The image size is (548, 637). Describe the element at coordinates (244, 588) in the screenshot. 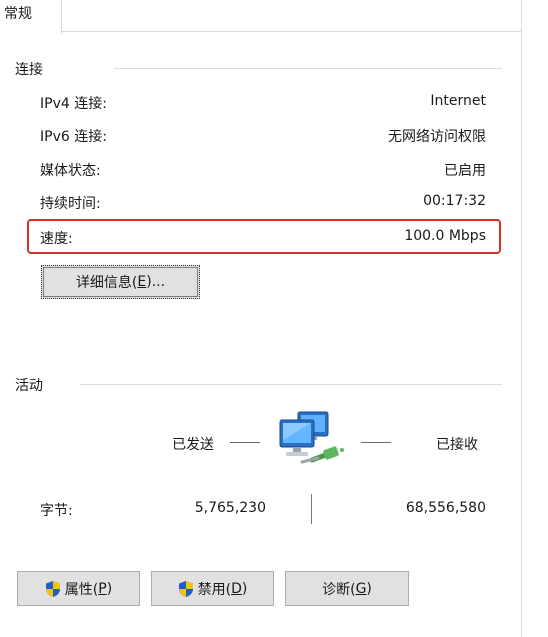

I see `disable-button-suffix: )` at that location.